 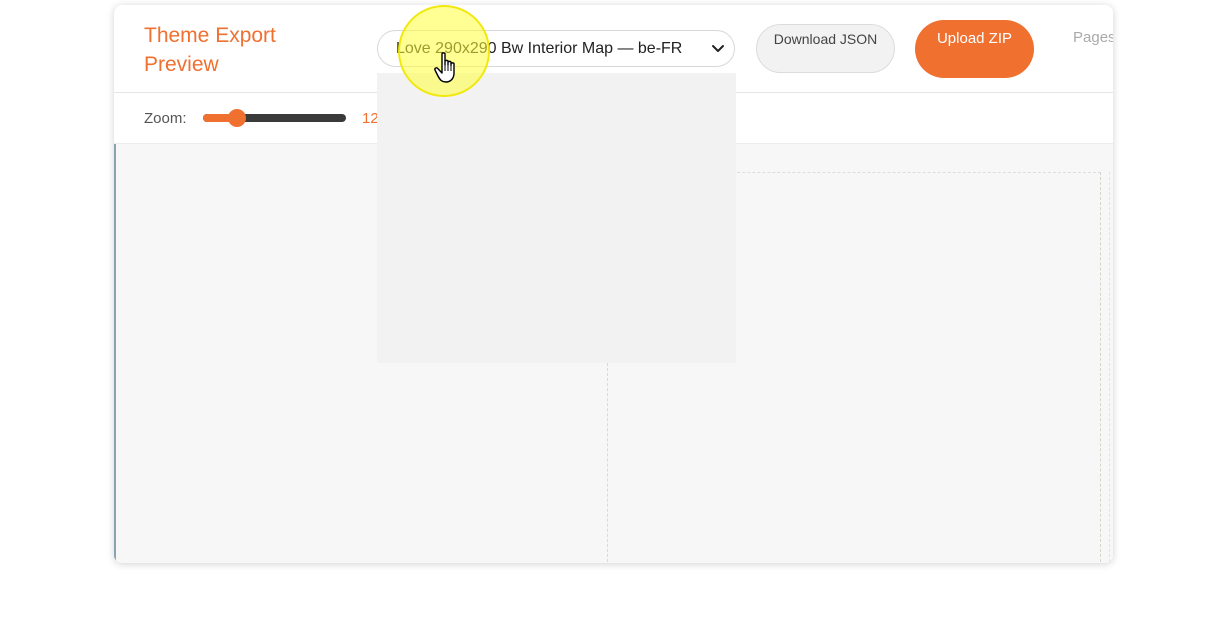 I want to click on pointer-hand-icon, so click(x=444, y=67).